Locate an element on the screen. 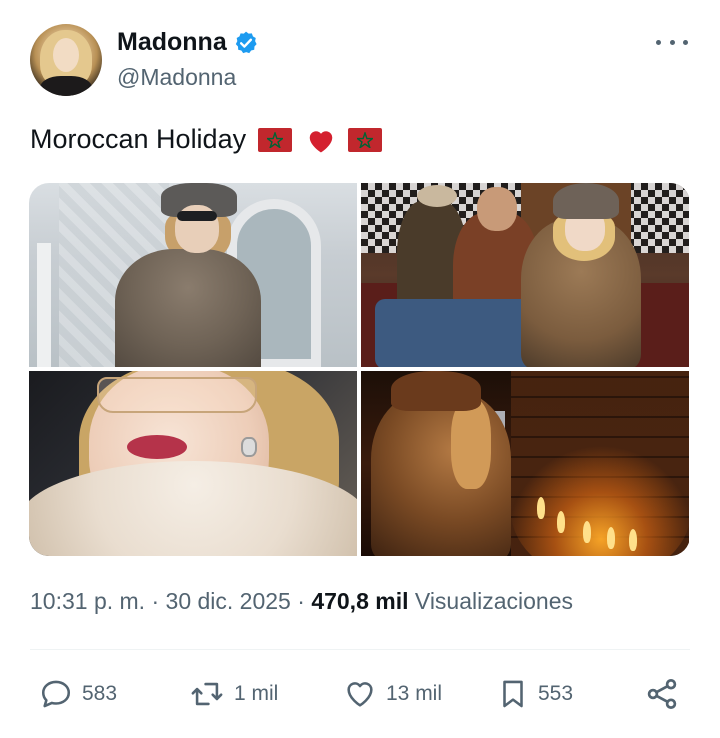 The width and height of the screenshot is (720, 738). person-left-cap is located at coordinates (437, 196).